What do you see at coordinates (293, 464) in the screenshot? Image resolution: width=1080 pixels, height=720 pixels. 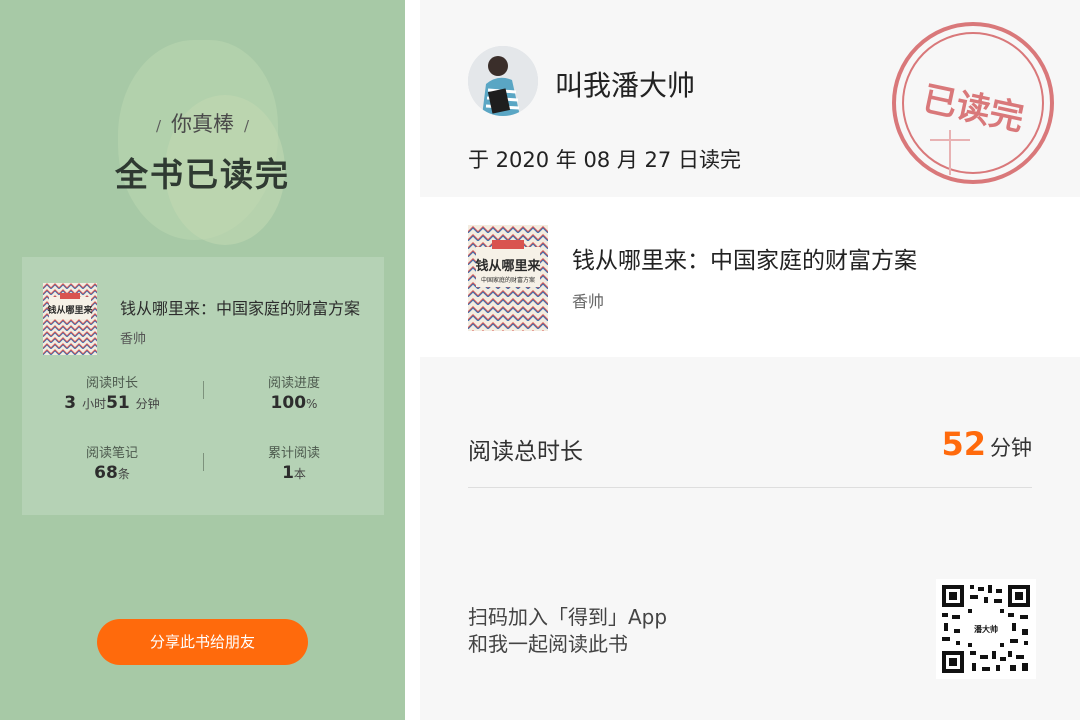 I see `stat-total-books: 累计阅读 1本` at bounding box center [293, 464].